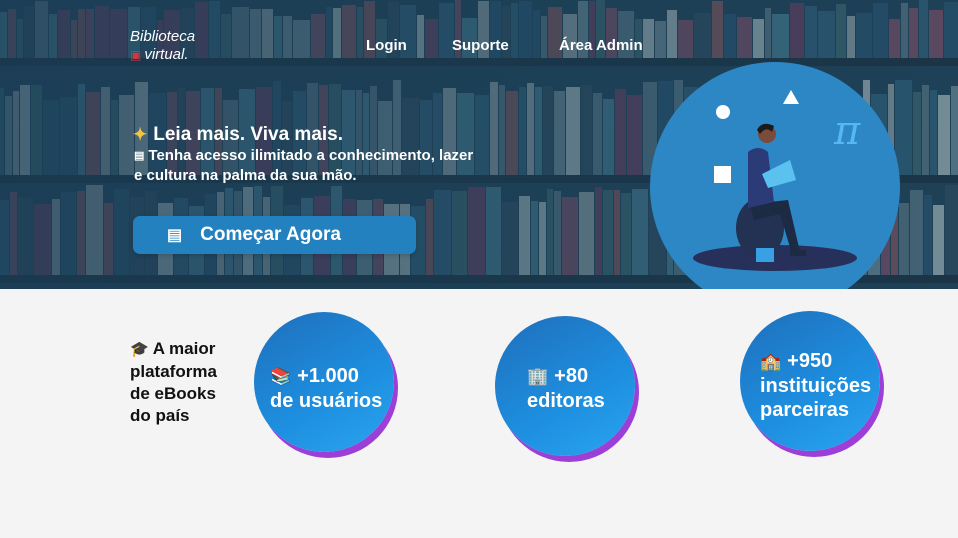 The height and width of the screenshot is (538, 958). I want to click on start-now-button: ▤ Começar Agora, so click(274, 235).